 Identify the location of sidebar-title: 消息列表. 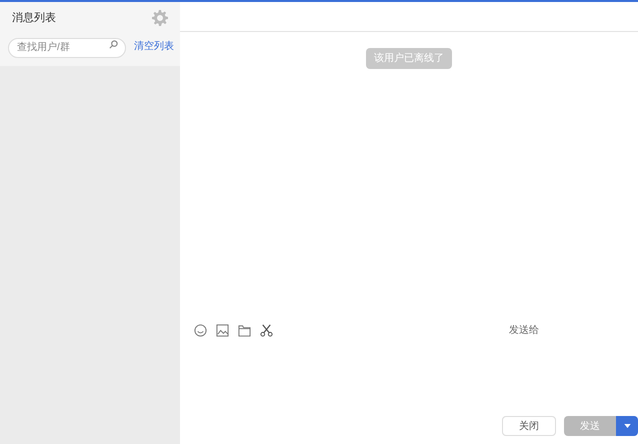
(33, 18).